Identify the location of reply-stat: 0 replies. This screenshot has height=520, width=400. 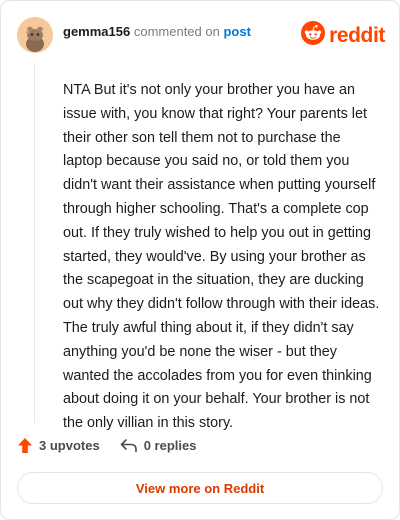
(158, 445).